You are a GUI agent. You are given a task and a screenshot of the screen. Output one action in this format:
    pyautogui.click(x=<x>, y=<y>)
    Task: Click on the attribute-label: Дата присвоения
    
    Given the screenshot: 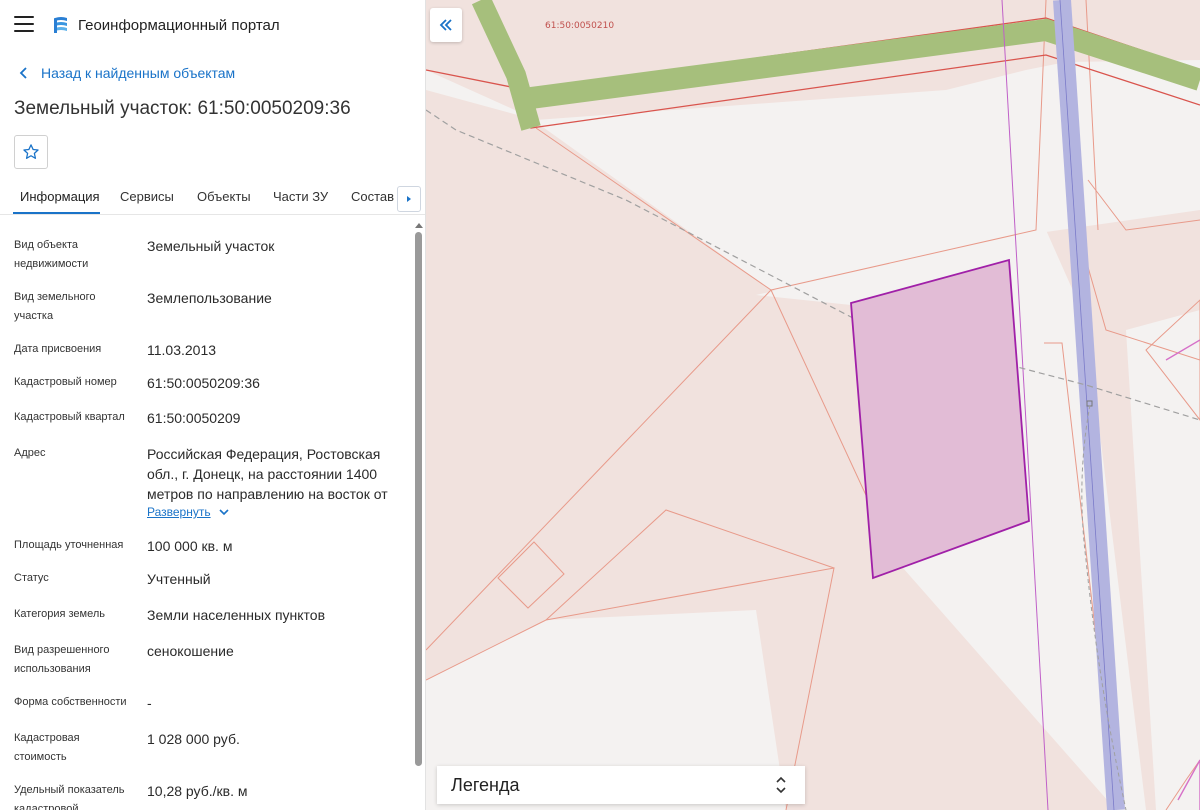 What is the action you would take?
    pyautogui.click(x=58, y=349)
    